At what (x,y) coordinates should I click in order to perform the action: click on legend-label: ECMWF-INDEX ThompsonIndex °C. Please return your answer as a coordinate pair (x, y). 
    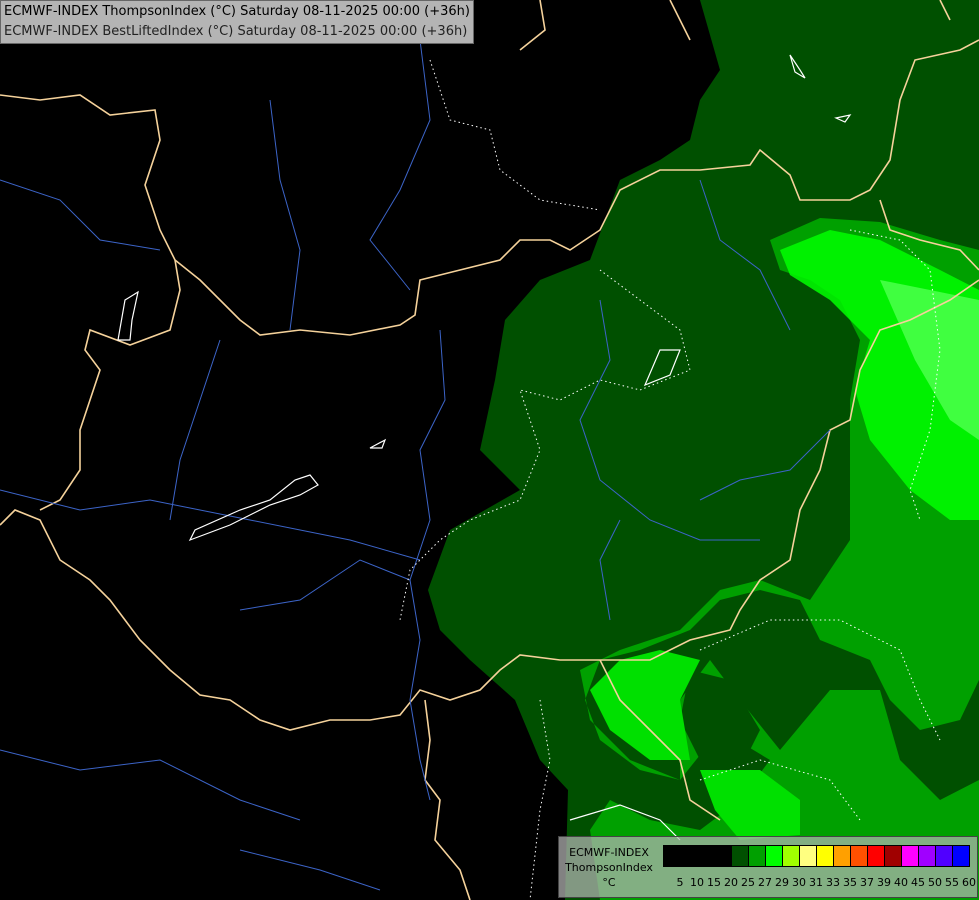
    Looking at the image, I should click on (609, 867).